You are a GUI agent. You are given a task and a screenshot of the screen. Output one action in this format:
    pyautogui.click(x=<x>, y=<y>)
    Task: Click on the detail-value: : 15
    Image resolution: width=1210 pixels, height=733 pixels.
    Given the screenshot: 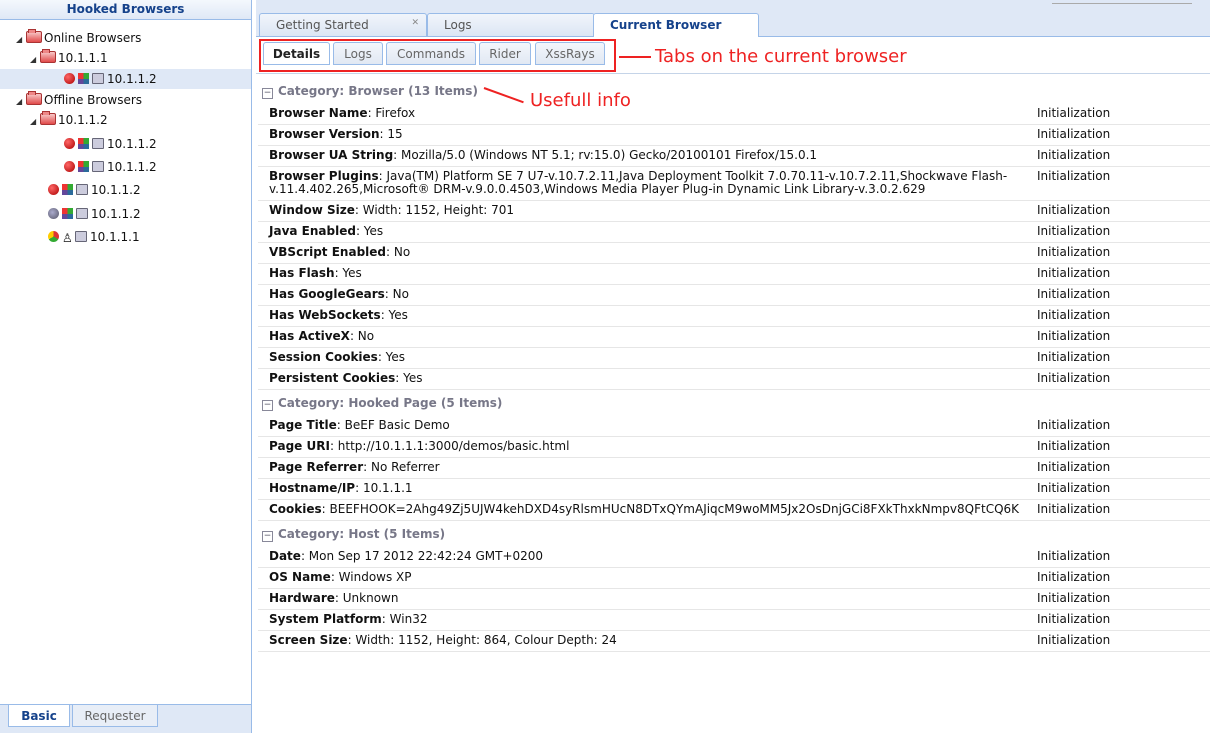 What is the action you would take?
    pyautogui.click(x=391, y=134)
    